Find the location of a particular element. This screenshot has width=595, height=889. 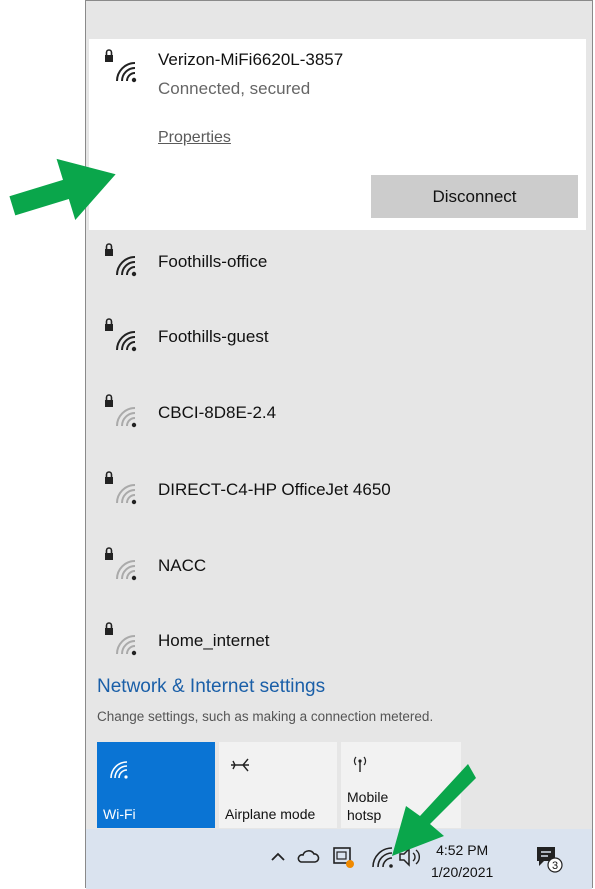

network-list-item: DIRECT-C4-HP OfficeJet 4650 is located at coordinates (339, 490).